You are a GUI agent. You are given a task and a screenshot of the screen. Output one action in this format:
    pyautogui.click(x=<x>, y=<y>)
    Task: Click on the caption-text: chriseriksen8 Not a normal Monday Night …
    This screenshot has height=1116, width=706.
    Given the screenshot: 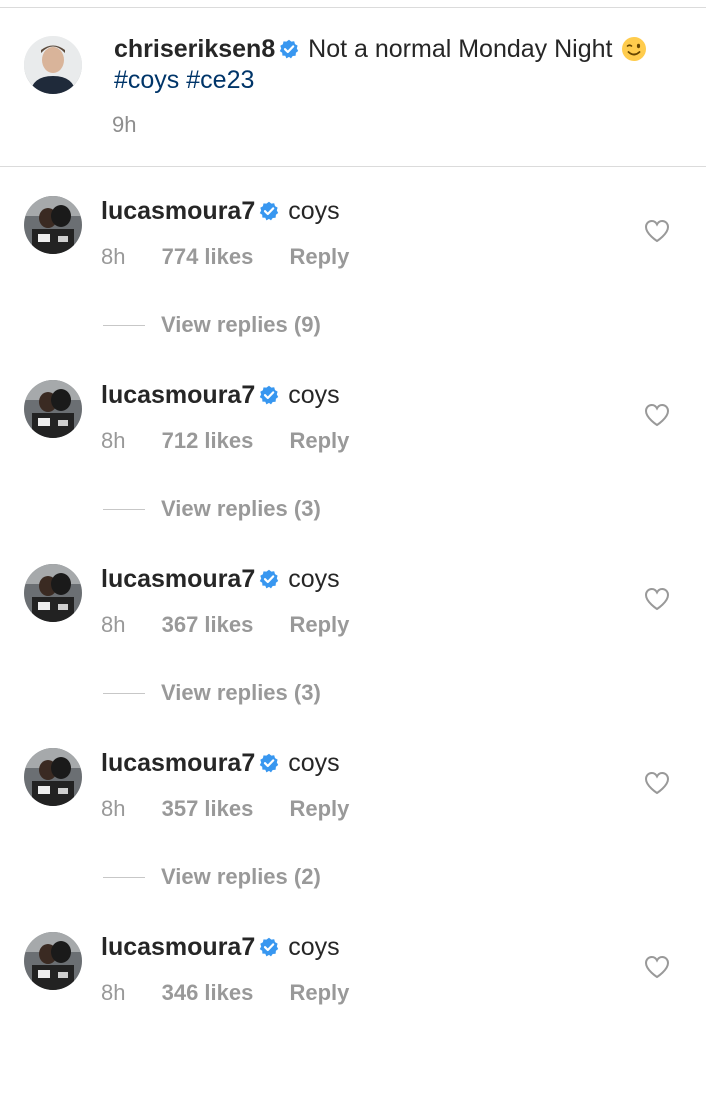 What is the action you would take?
    pyautogui.click(x=394, y=65)
    